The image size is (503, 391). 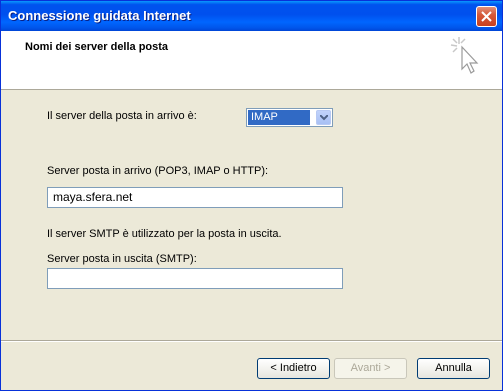 I want to click on cancel-button: Annulla, so click(x=453, y=368).